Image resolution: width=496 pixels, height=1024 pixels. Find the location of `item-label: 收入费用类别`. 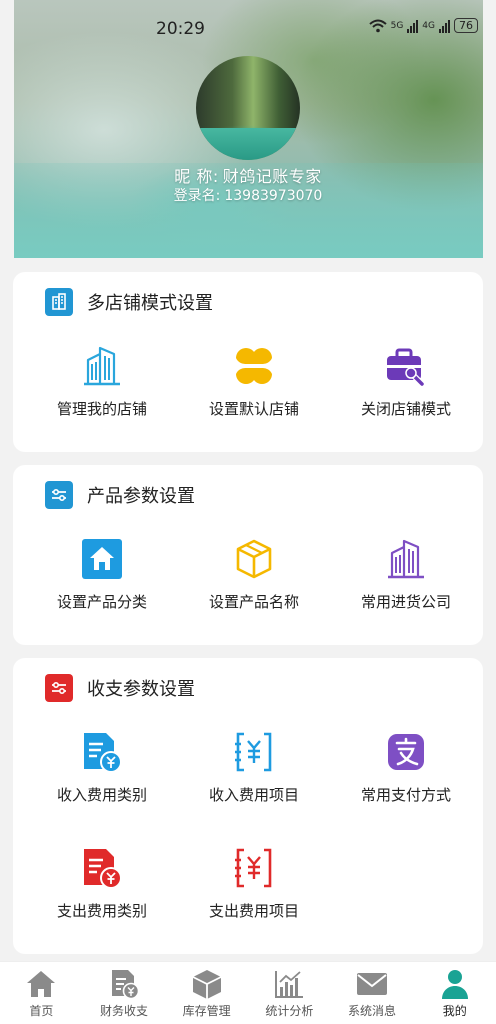

item-label: 收入费用类别 is located at coordinates (101, 795).